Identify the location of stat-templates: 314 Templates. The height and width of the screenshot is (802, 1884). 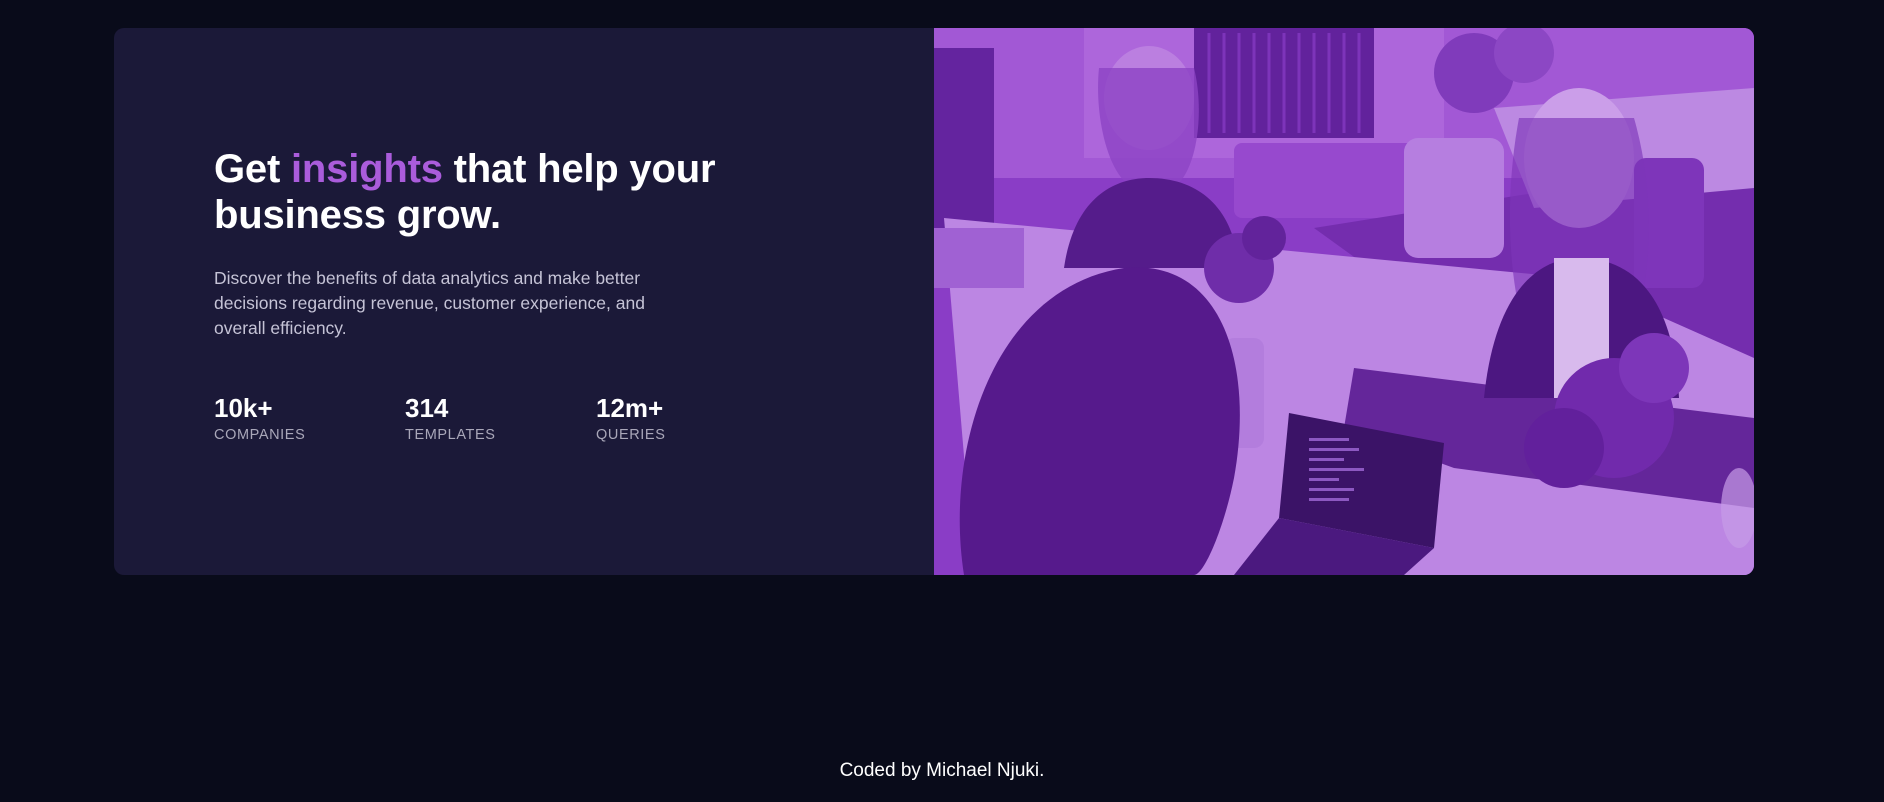
(500, 418).